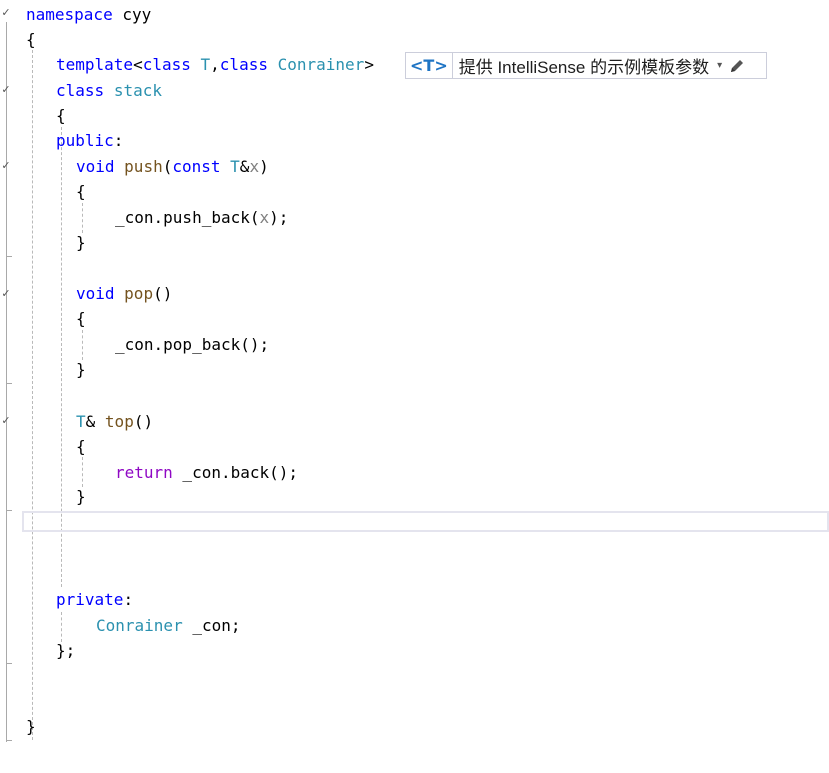  What do you see at coordinates (144, 472) in the screenshot?
I see `keyword: return` at bounding box center [144, 472].